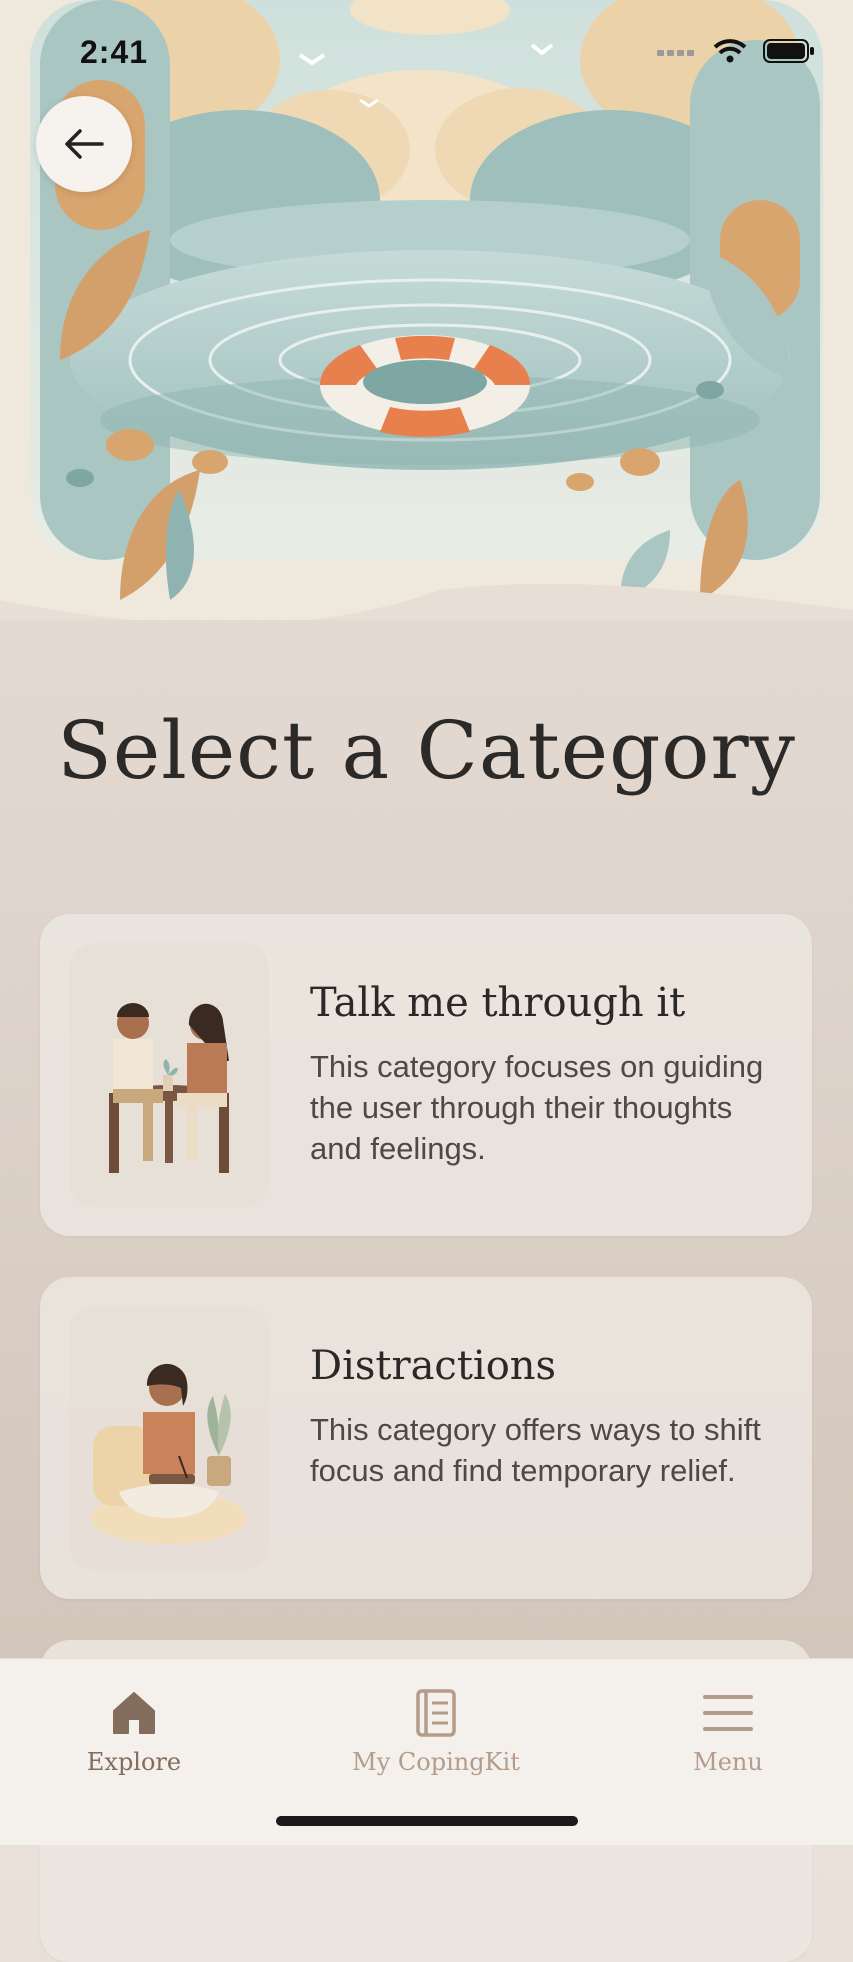  What do you see at coordinates (169, 1453) in the screenshot?
I see `person-journaling-illustration` at bounding box center [169, 1453].